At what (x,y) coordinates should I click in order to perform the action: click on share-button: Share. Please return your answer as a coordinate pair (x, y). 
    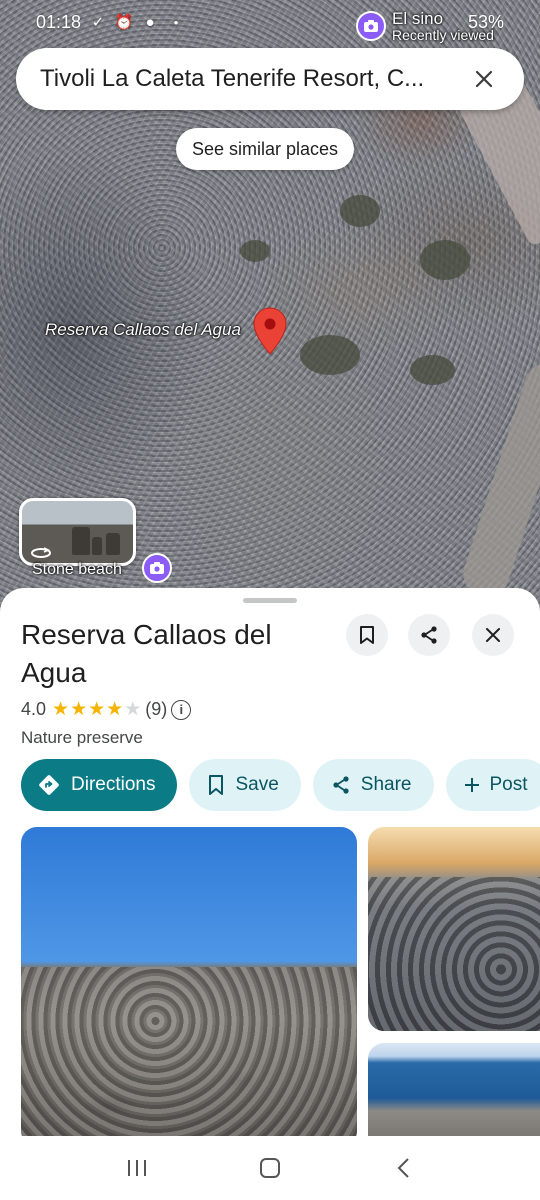
    Looking at the image, I should click on (373, 785).